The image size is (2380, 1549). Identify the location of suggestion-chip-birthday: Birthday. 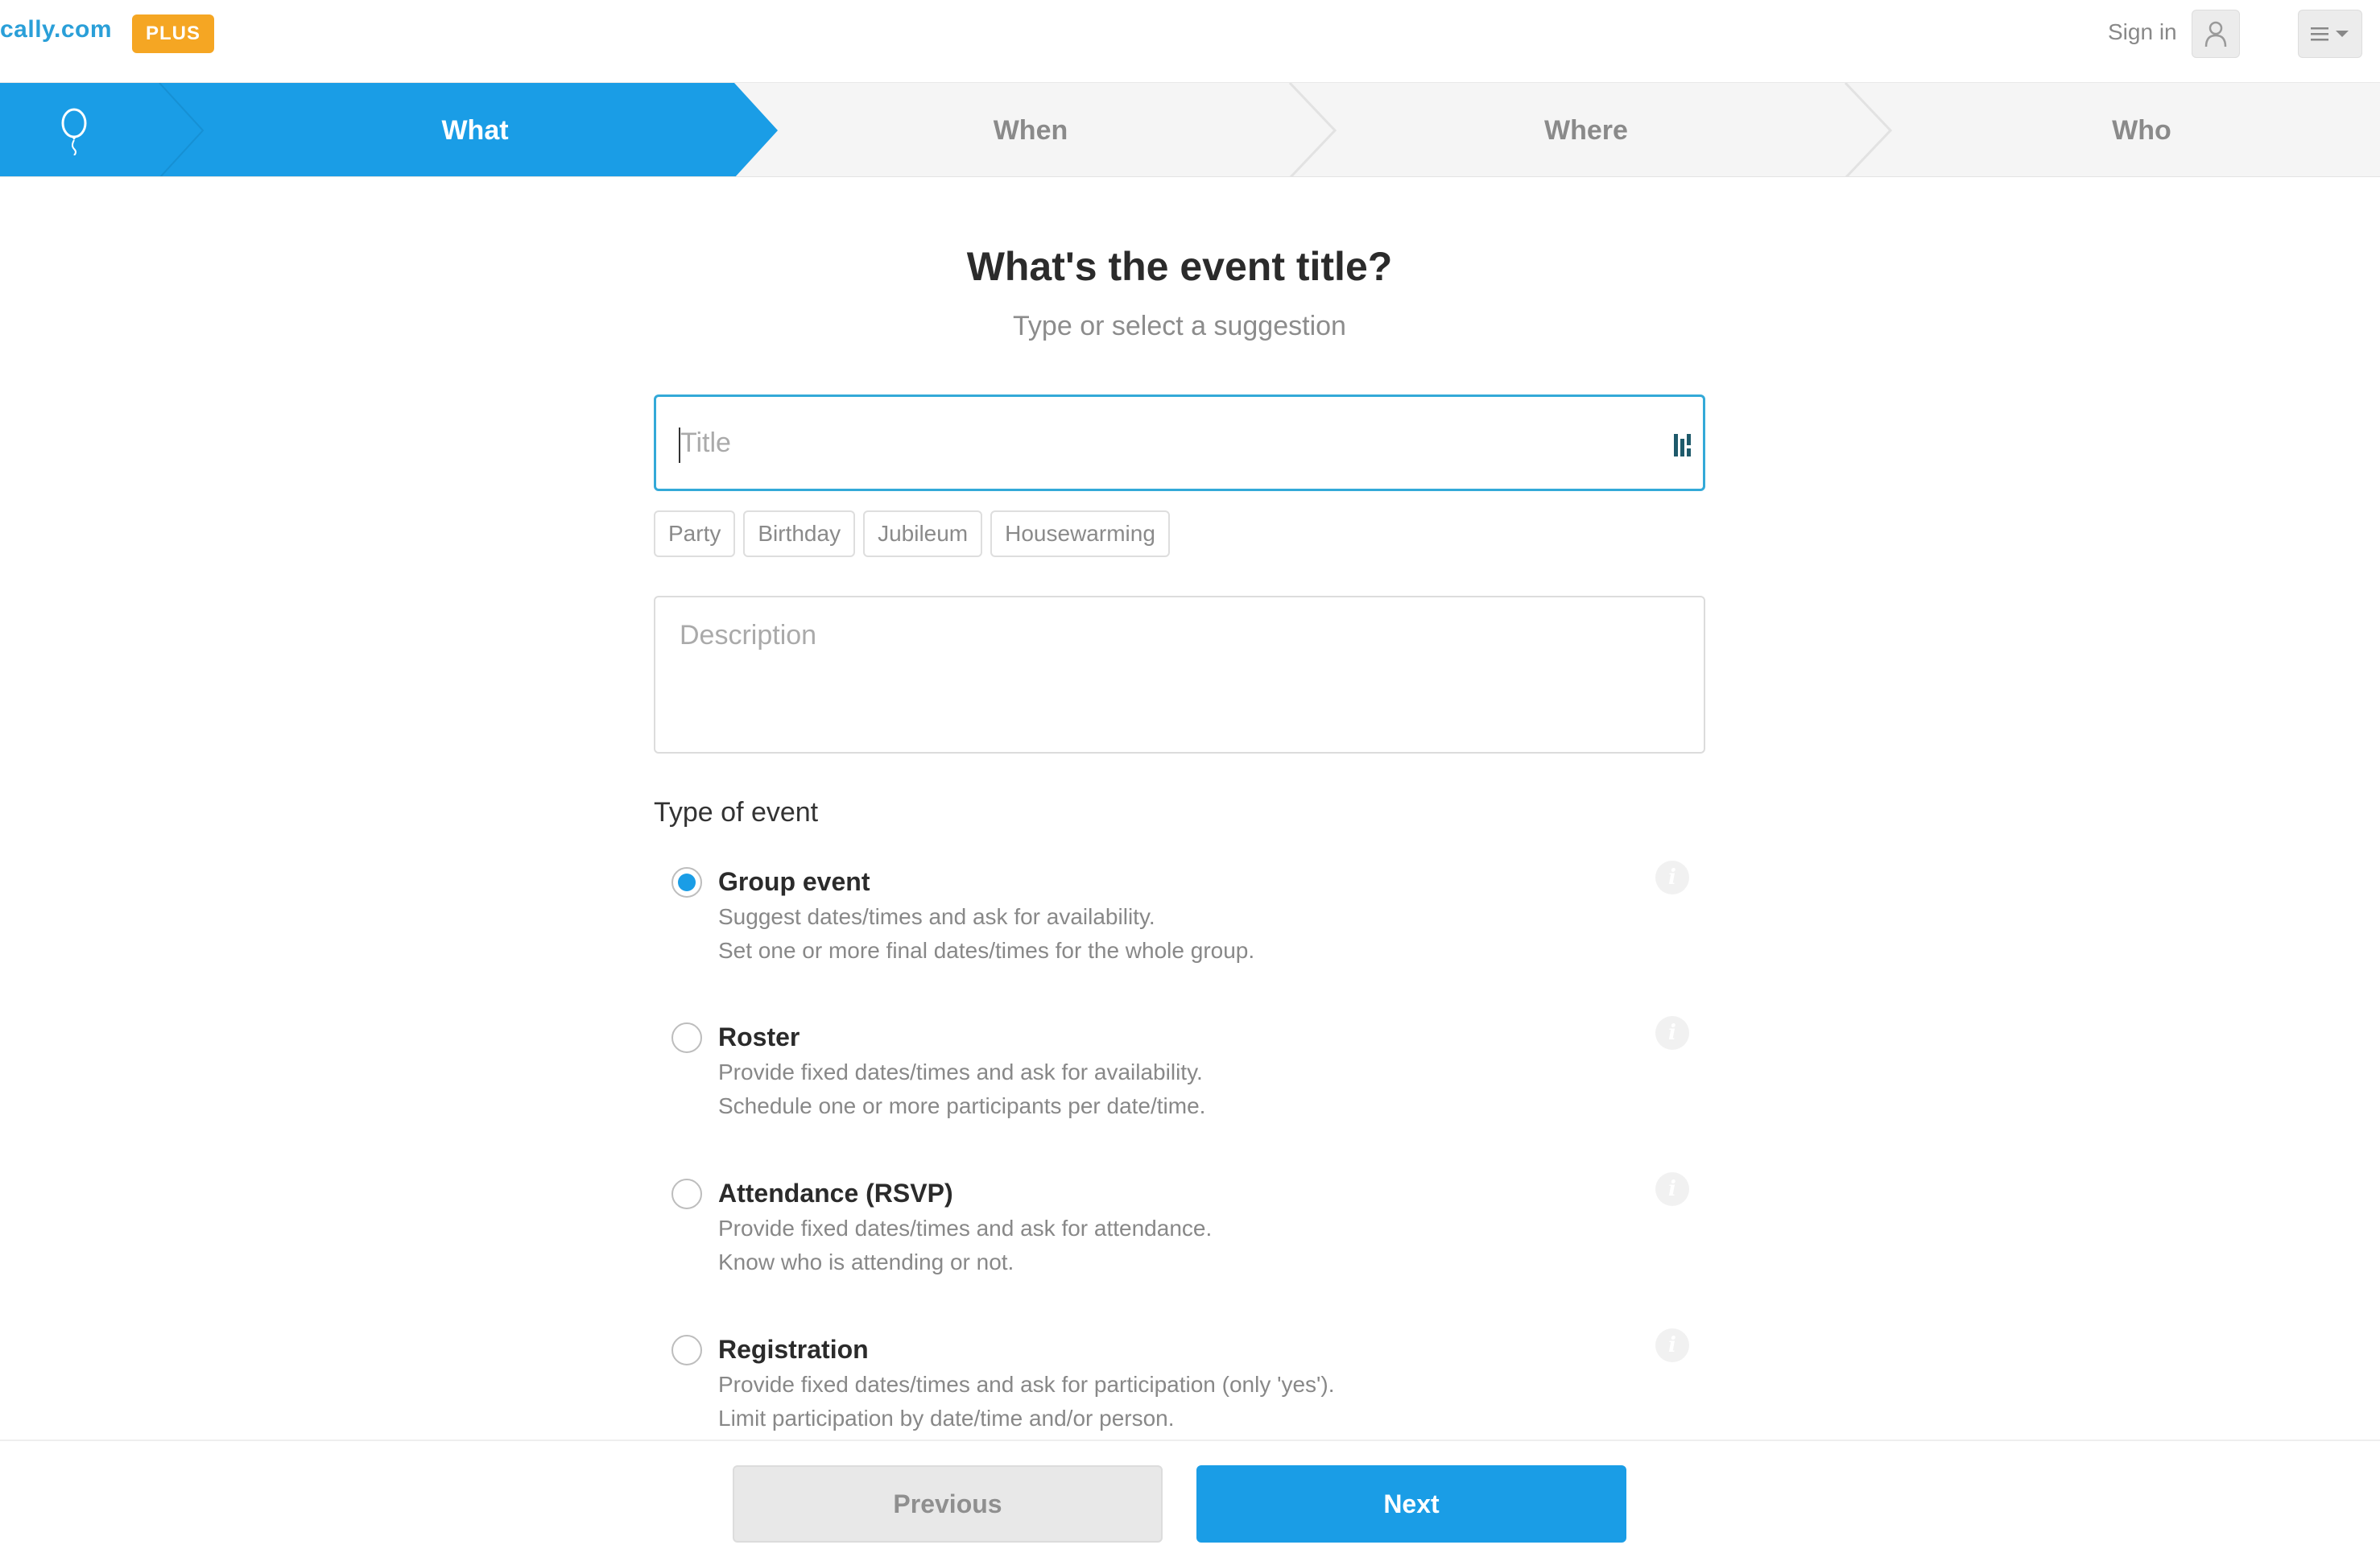
(799, 533).